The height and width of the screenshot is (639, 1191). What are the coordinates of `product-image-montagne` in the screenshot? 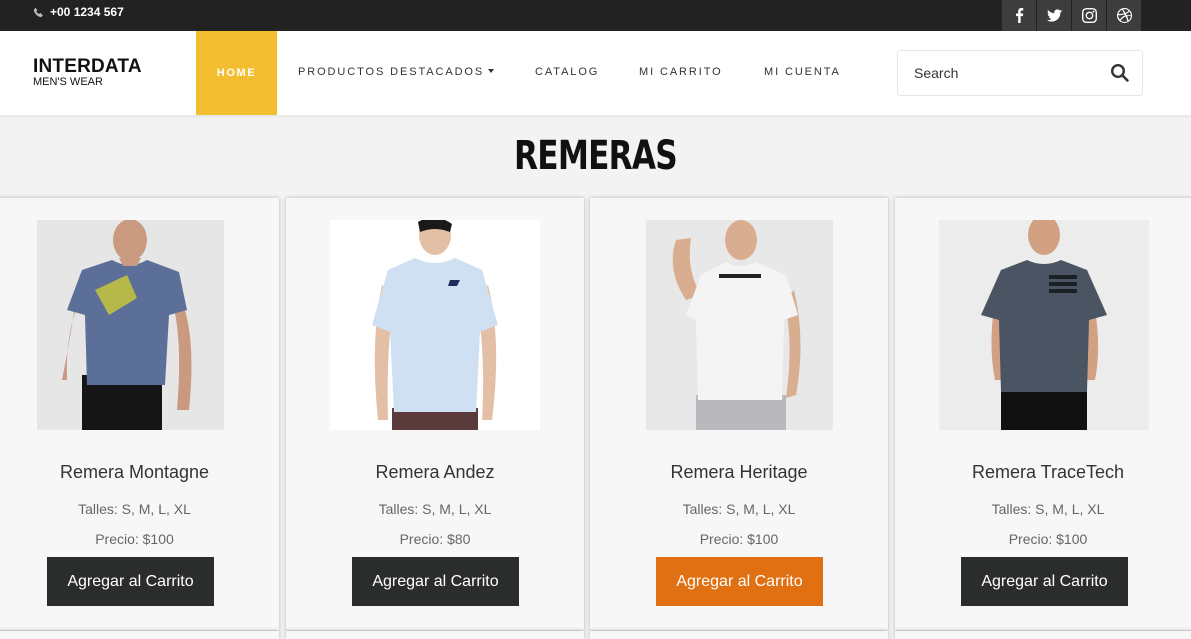 It's located at (130, 325).